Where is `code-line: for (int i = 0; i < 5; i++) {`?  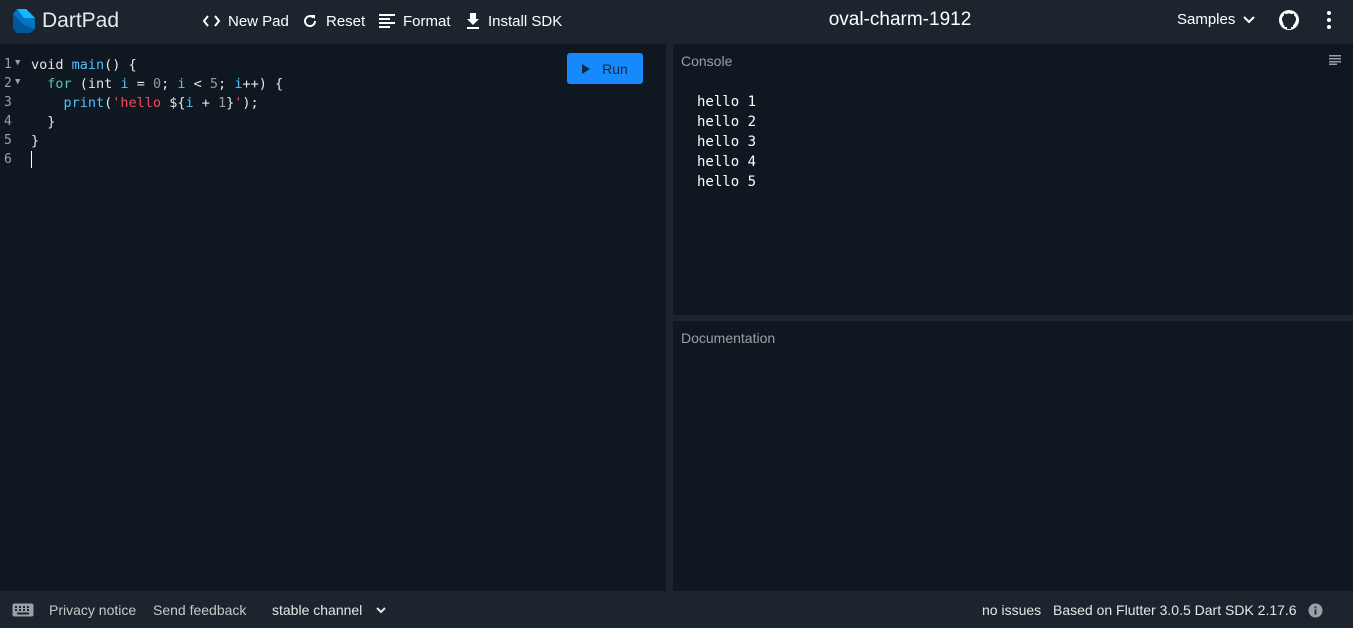 code-line: for (int i = 0; i < 5; i++) { is located at coordinates (157, 84).